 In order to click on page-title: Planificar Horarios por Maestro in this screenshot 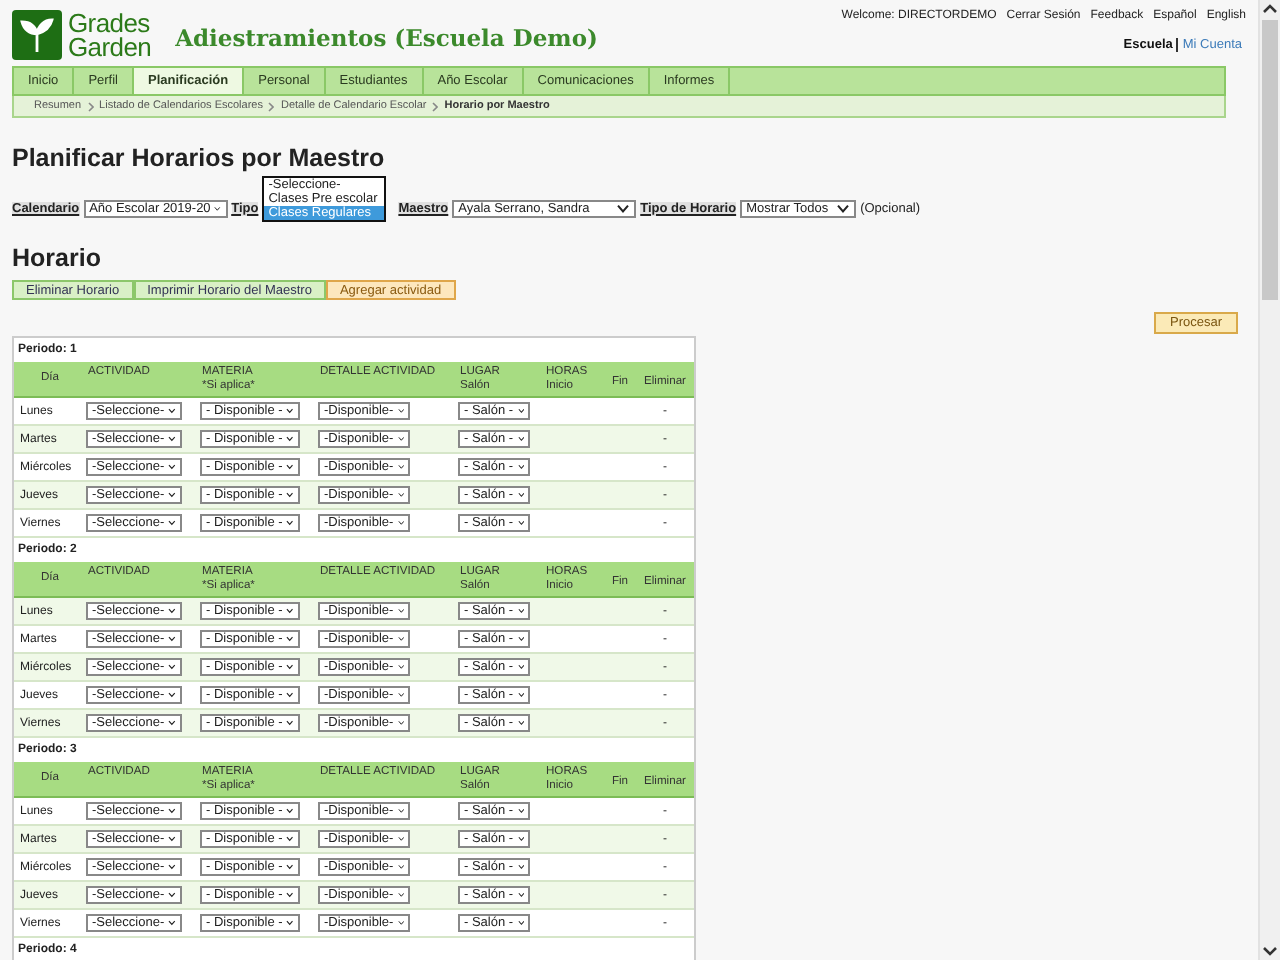, I will do `click(198, 160)`.